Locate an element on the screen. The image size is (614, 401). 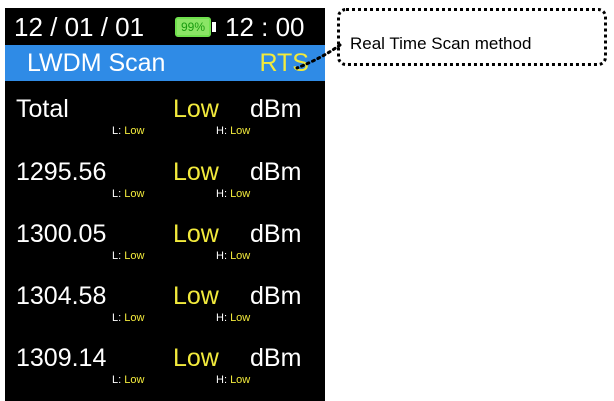
measurement-row-total: Total Low dBm L: Low H: Low is located at coordinates (165, 121).